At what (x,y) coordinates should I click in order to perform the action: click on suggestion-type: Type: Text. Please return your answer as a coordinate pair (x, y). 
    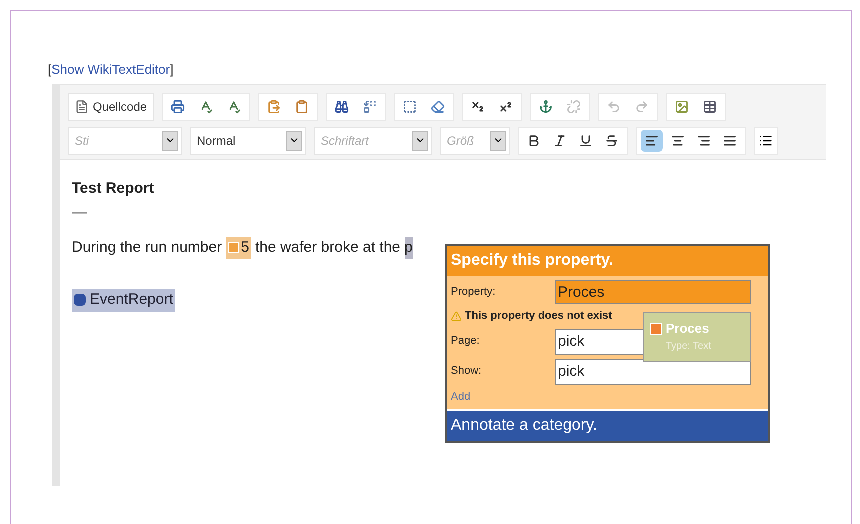
    Looking at the image, I should click on (688, 347).